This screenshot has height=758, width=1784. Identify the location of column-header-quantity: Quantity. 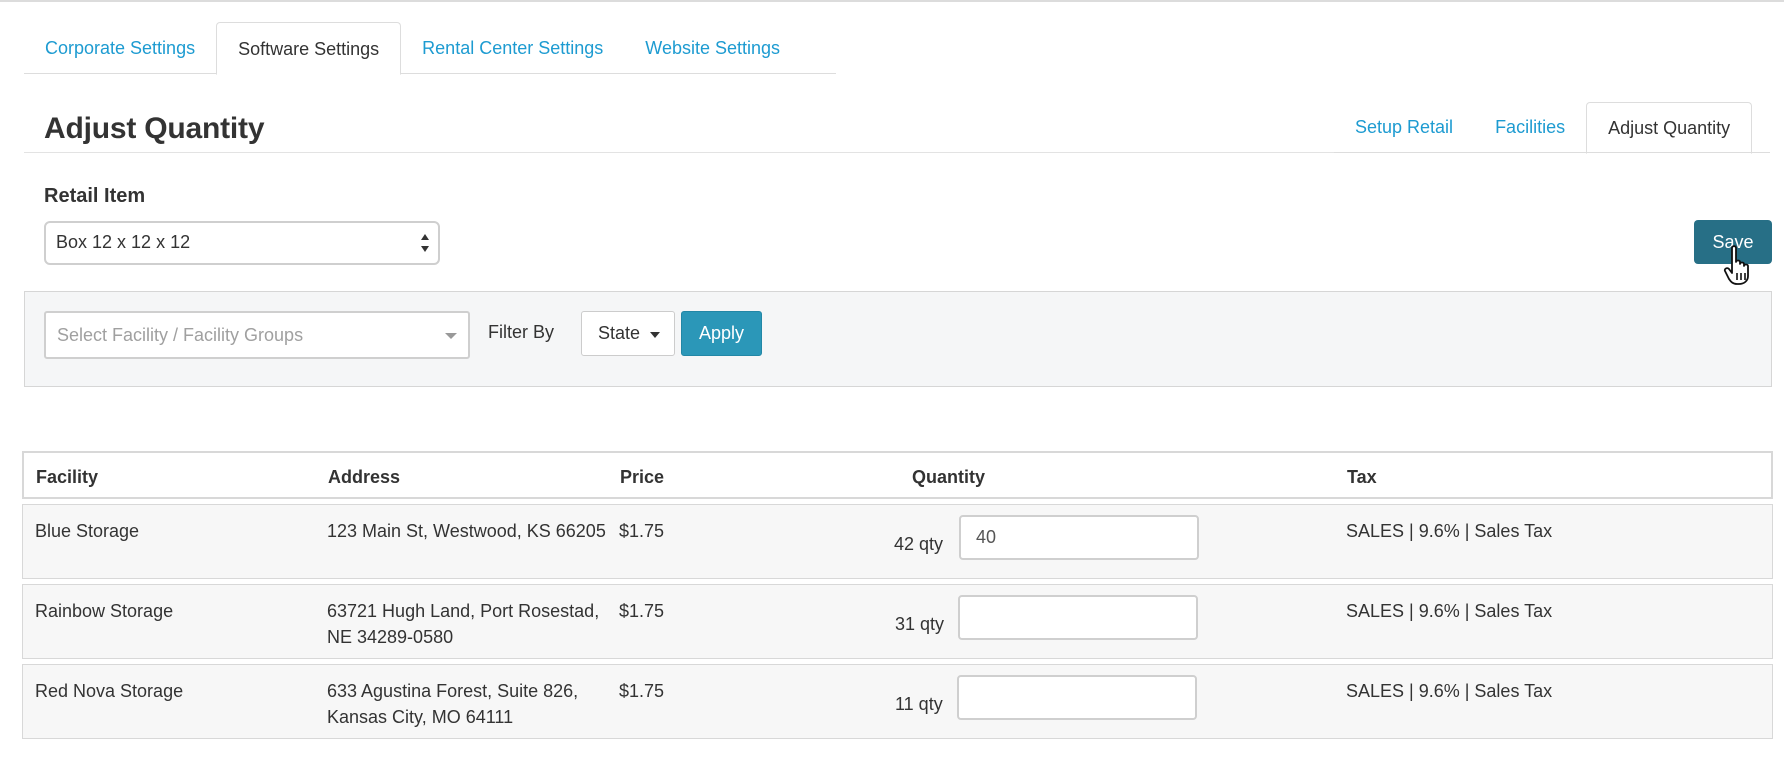
(949, 477).